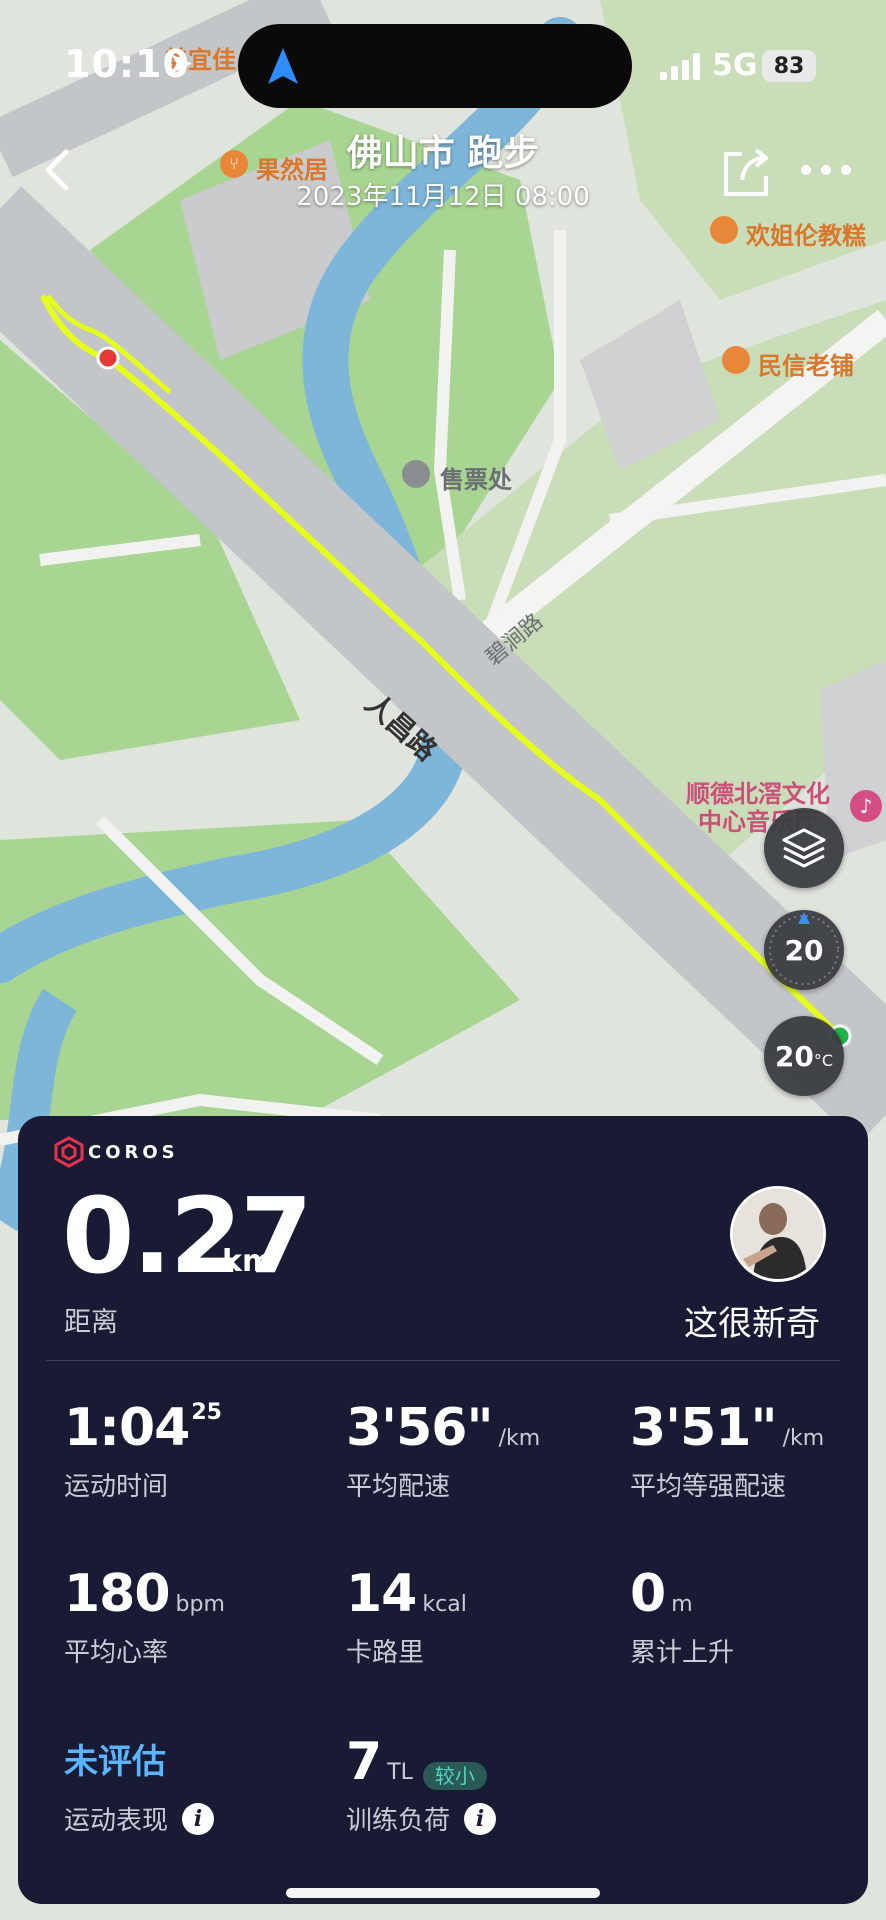  Describe the element at coordinates (181, 63) in the screenshot. I see `location-arrow-icon: ➤` at that location.